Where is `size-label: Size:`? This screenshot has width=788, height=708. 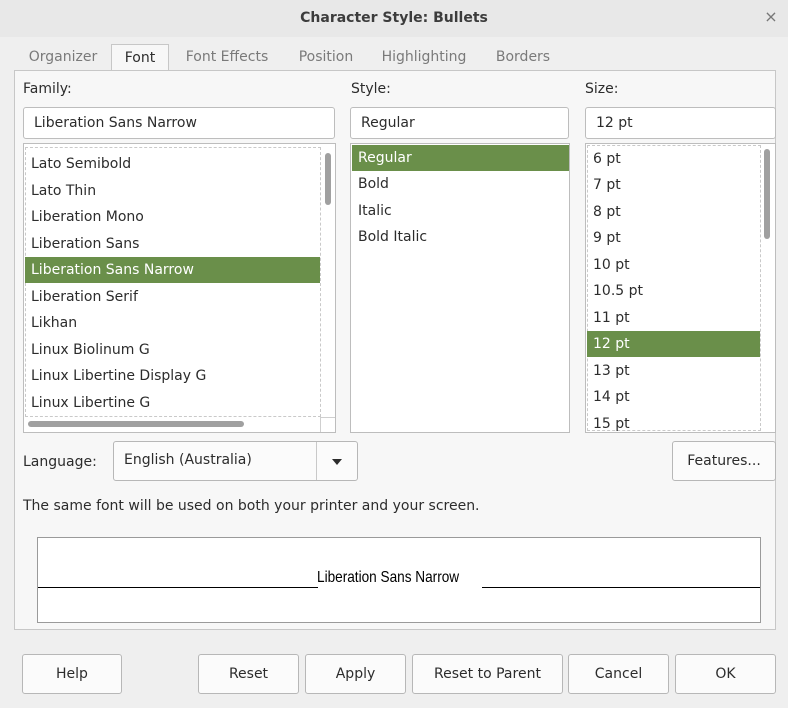
size-label: Size: is located at coordinates (602, 89).